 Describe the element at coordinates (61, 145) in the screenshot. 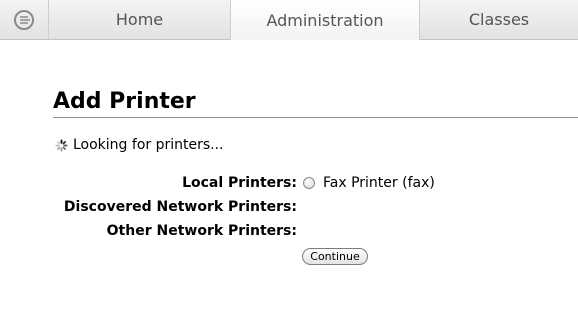

I see `loading-spinner-icon` at that location.